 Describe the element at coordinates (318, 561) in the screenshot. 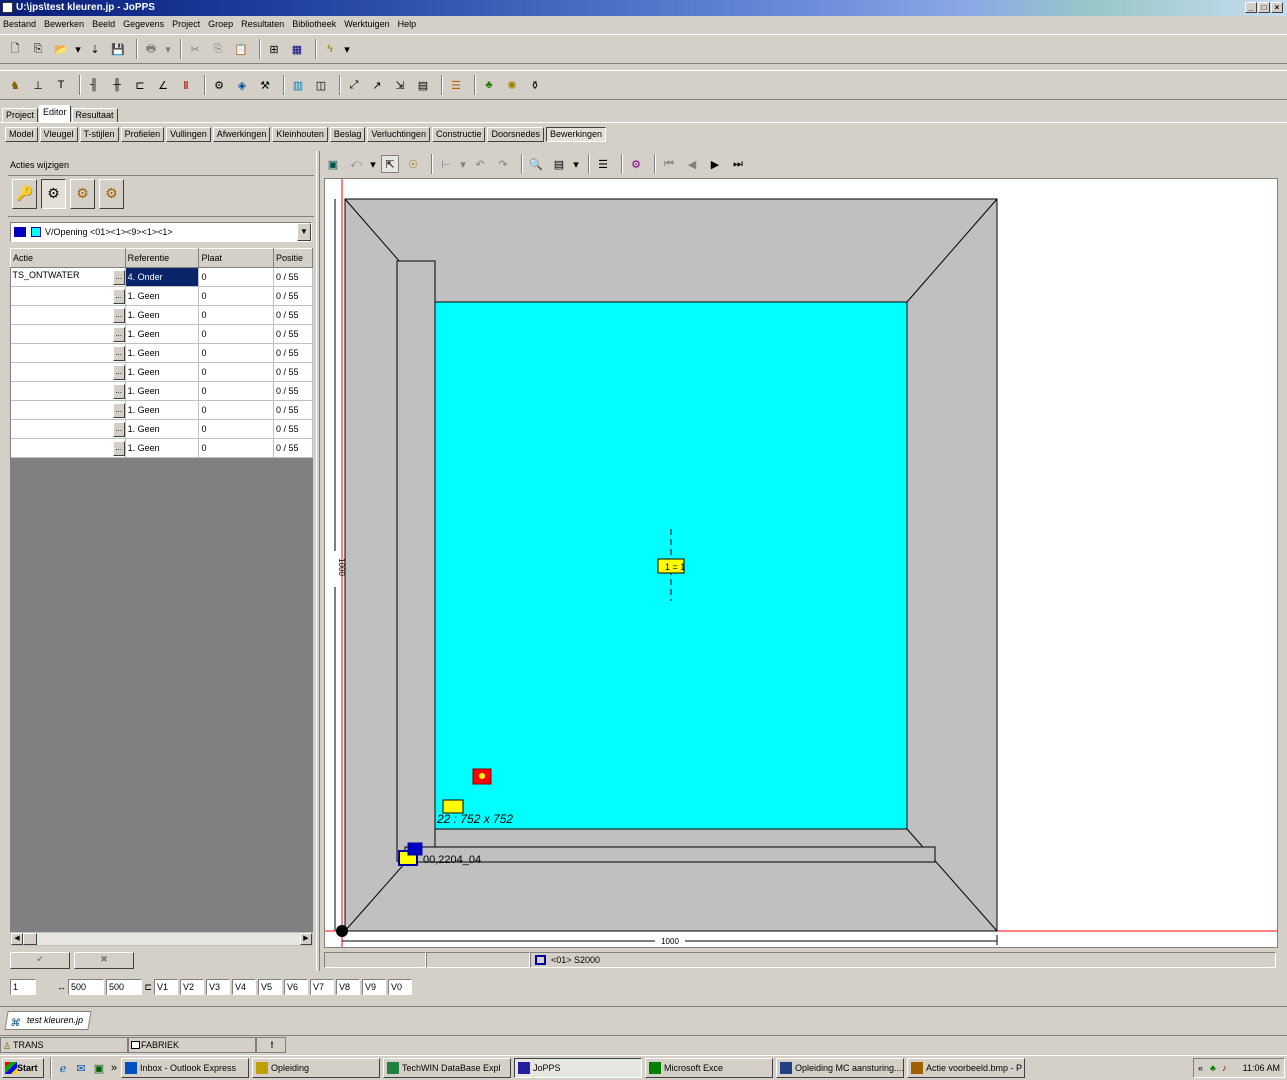

I see `panel-splitter` at that location.